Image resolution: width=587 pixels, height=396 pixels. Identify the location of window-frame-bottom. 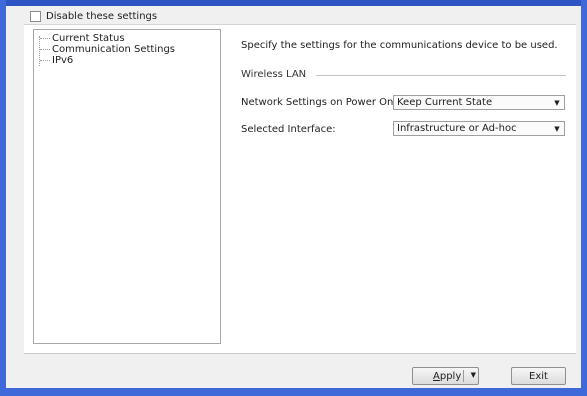
(293, 392).